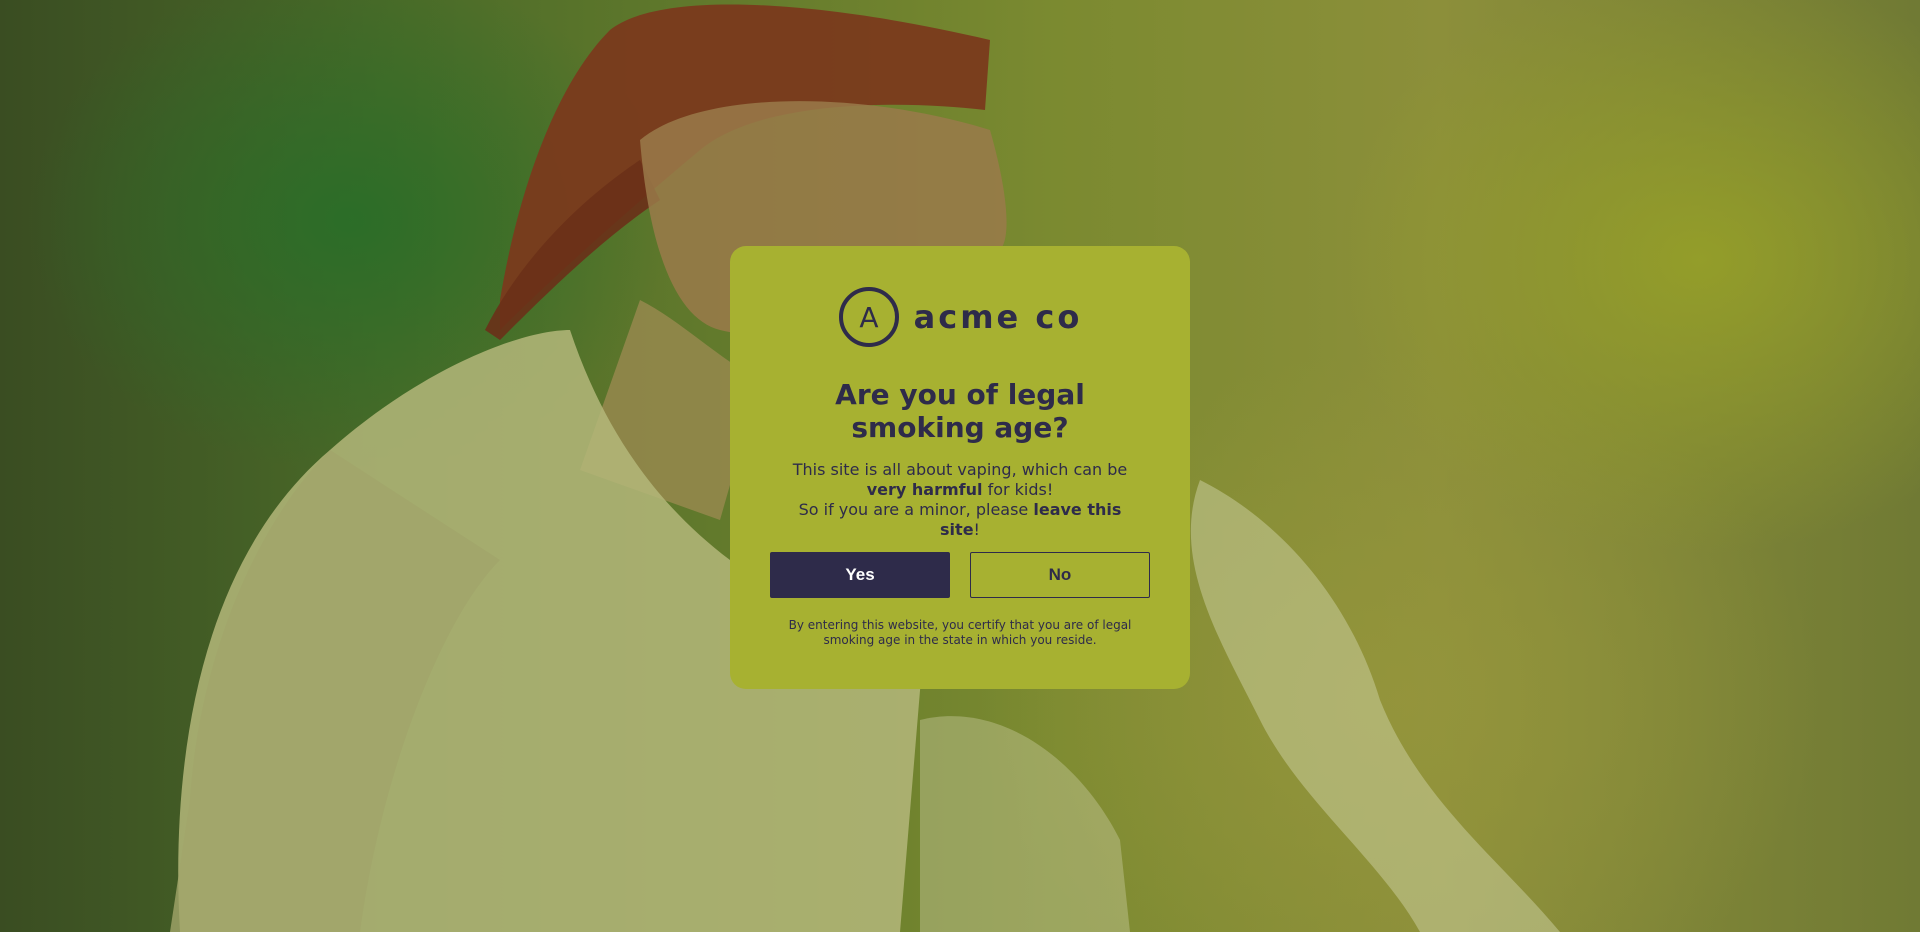  I want to click on message-line2-text: So if you are a minor, please, so click(916, 509).